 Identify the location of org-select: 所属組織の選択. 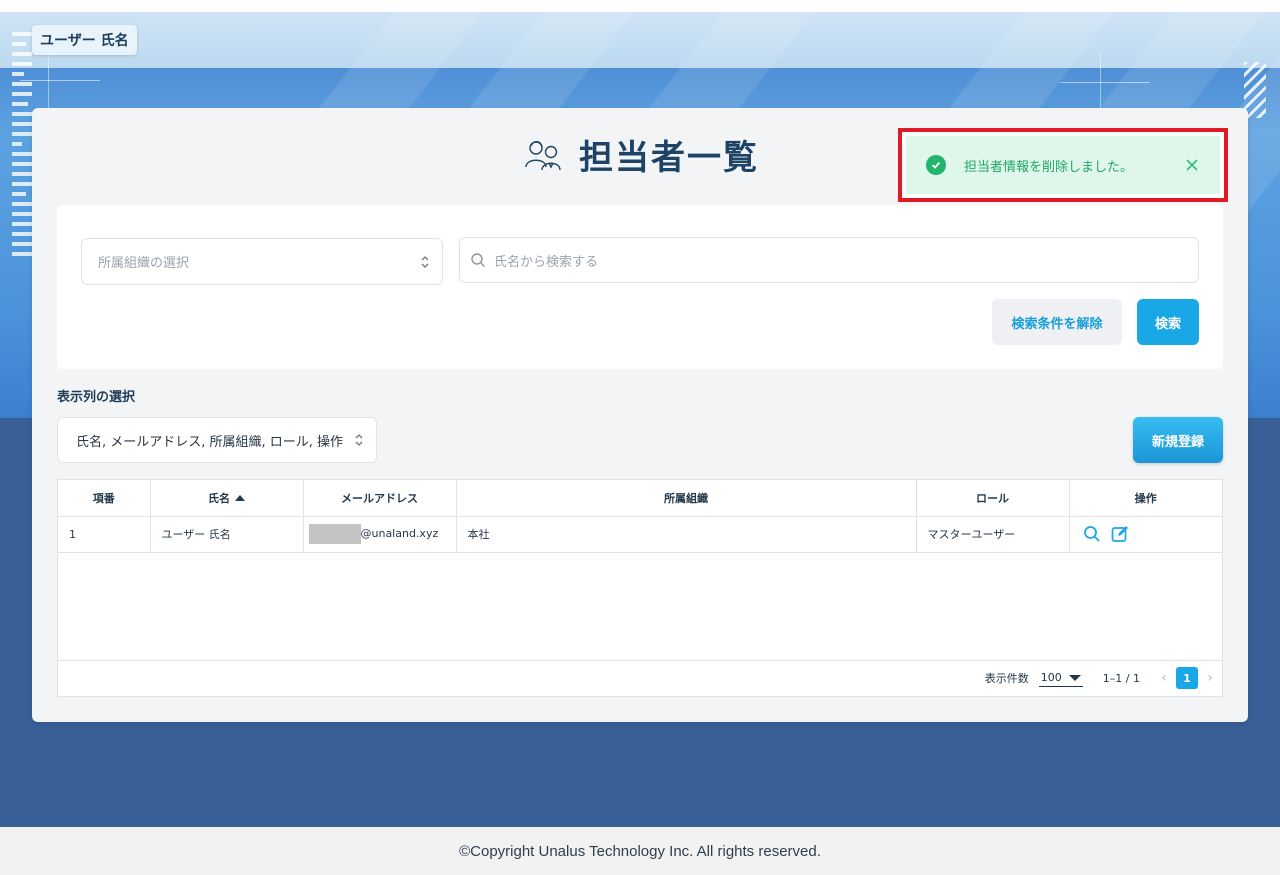
(262, 261).